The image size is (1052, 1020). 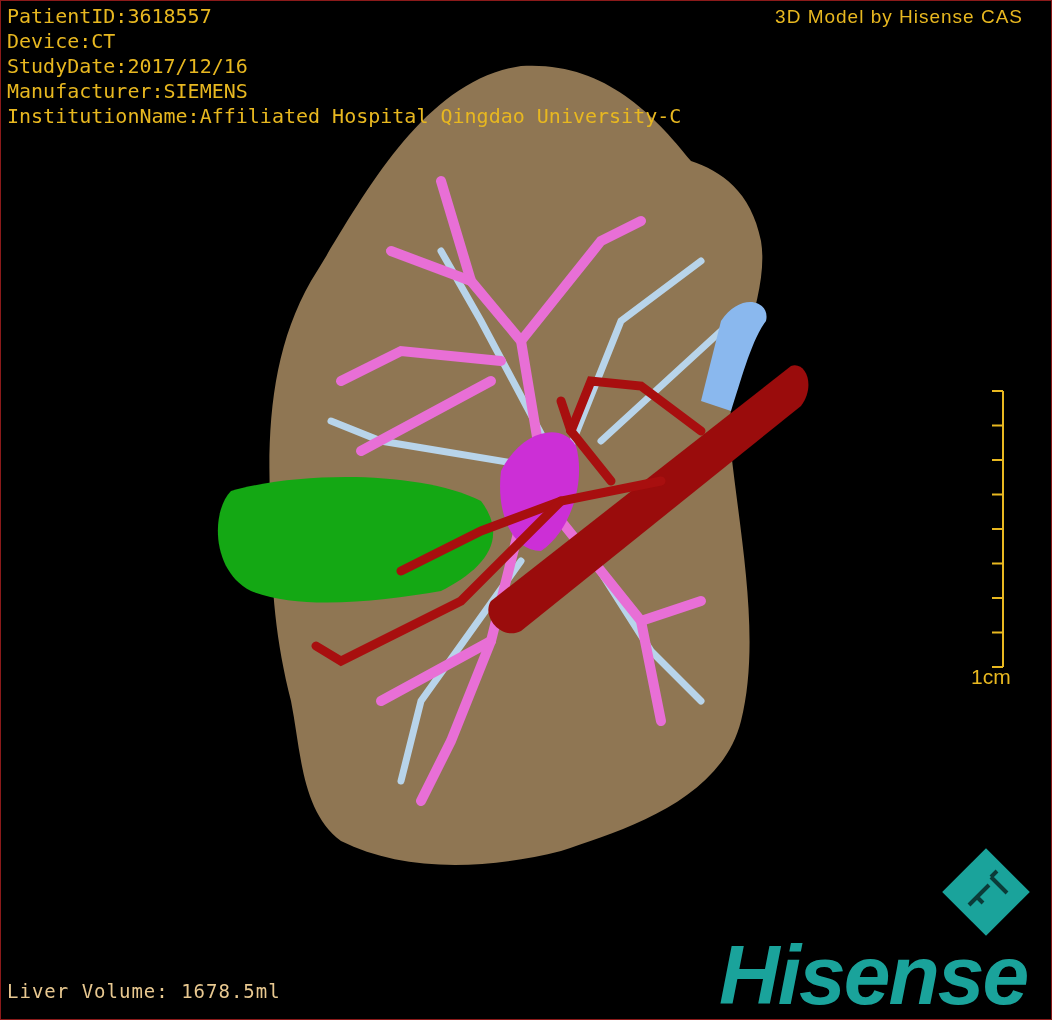 I want to click on patient-info-text: Manufacturer:SIEMENS, so click(x=128, y=91).